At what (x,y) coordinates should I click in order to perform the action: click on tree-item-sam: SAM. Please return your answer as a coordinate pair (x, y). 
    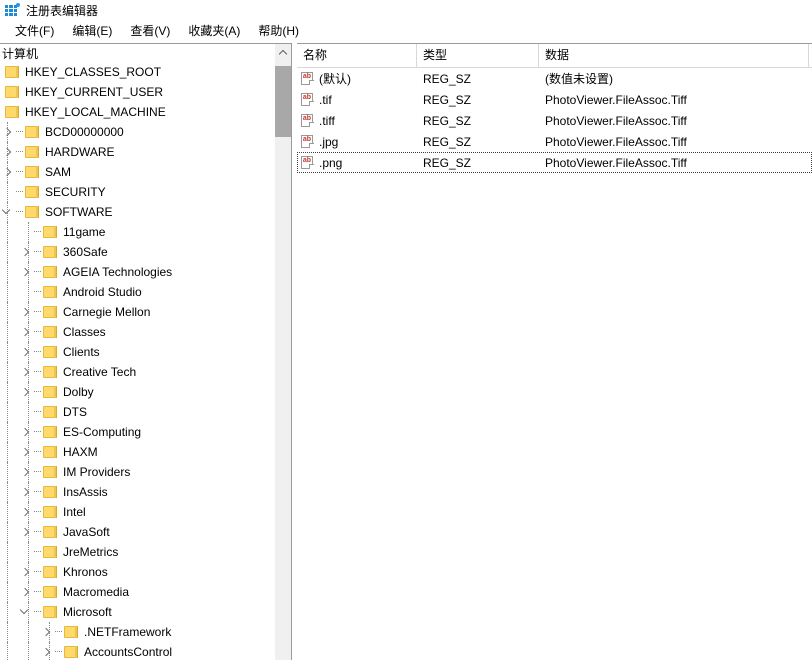
    Looking at the image, I should click on (137, 172).